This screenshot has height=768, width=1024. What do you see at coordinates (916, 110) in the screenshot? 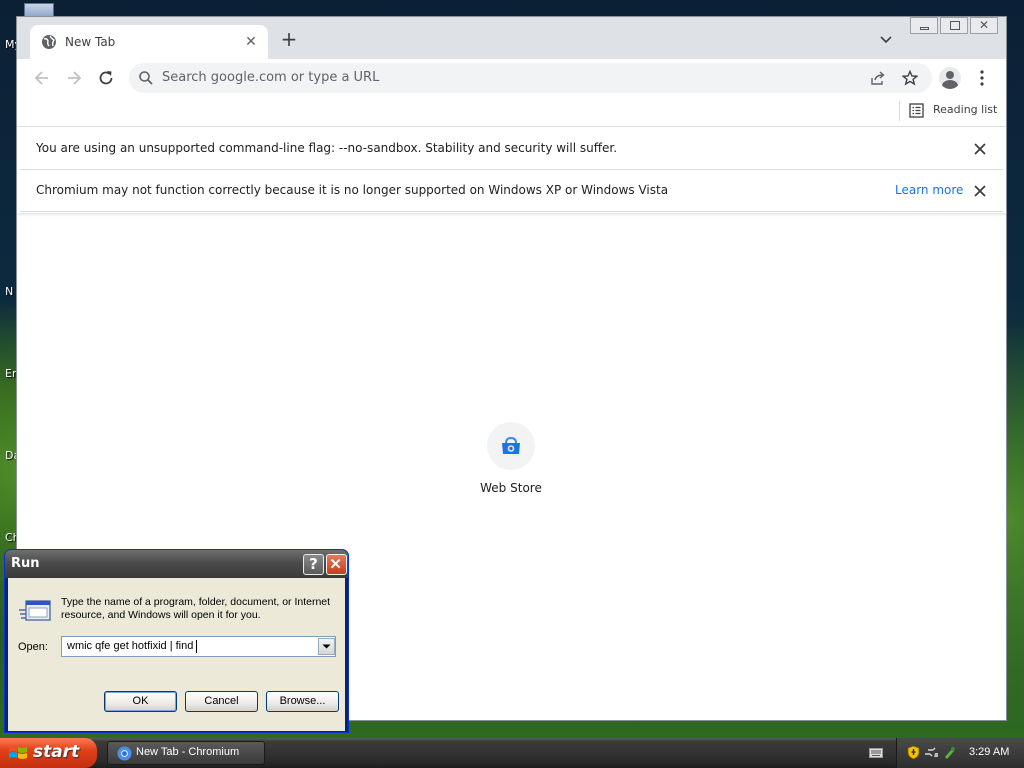
I see `reading-list-icon` at bounding box center [916, 110].